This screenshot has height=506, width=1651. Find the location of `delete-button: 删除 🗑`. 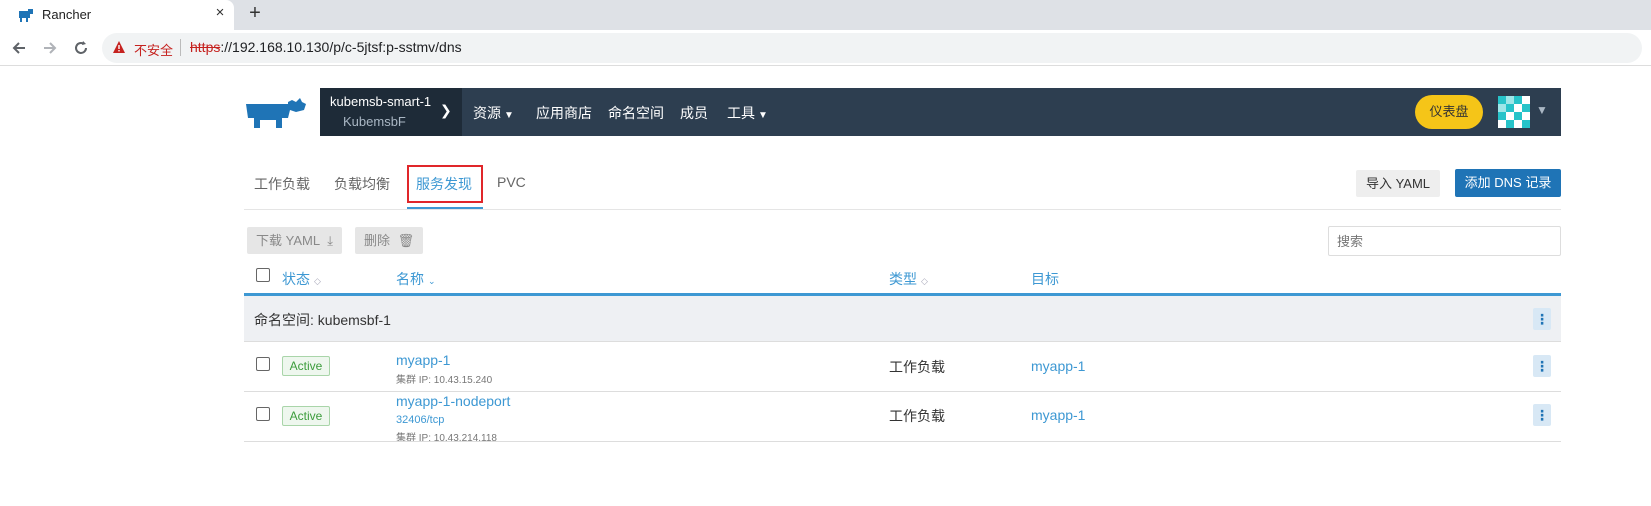

delete-button: 删除 🗑 is located at coordinates (389, 240).